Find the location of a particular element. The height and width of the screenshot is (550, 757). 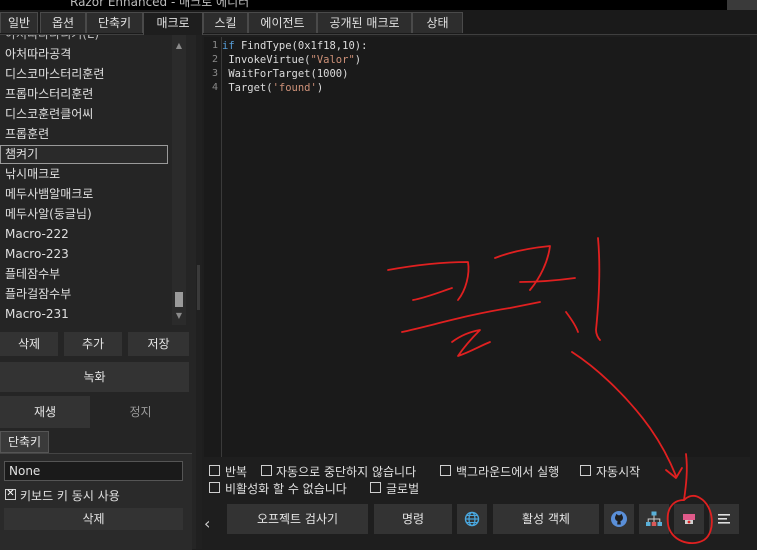

list-item: 프롭마스터리훈련 is located at coordinates (84, 94).